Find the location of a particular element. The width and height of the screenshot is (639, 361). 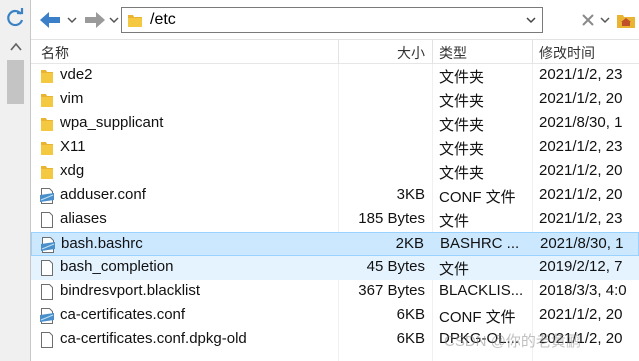

file-size: 367 Bytes is located at coordinates (391, 290).